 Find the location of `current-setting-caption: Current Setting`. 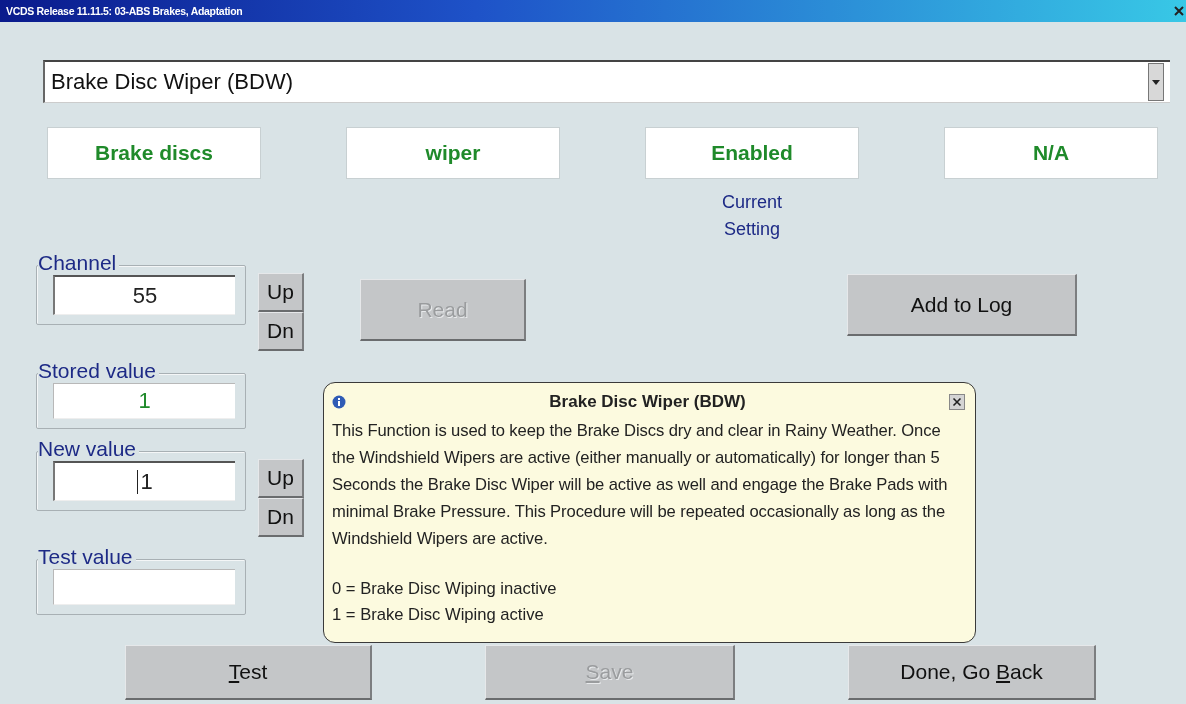

current-setting-caption: Current Setting is located at coordinates (752, 216).